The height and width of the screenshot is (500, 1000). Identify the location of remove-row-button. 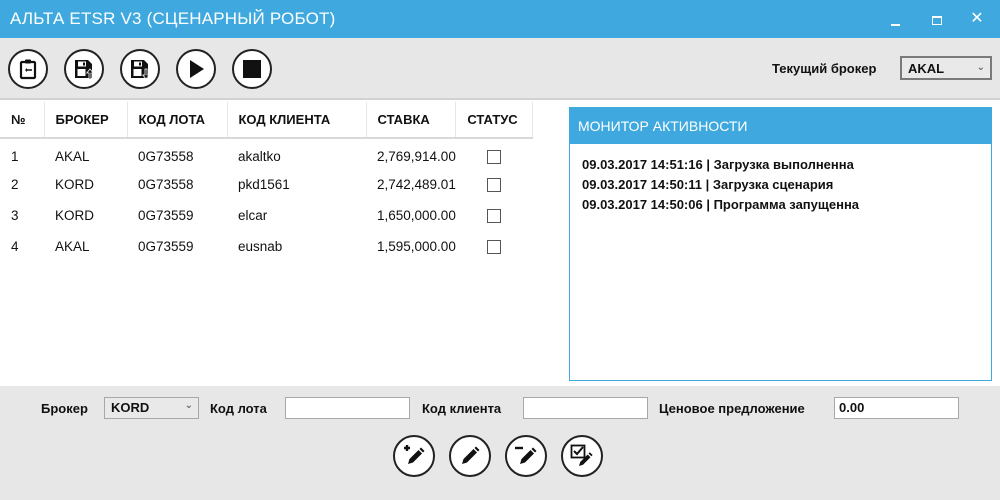
(526, 456).